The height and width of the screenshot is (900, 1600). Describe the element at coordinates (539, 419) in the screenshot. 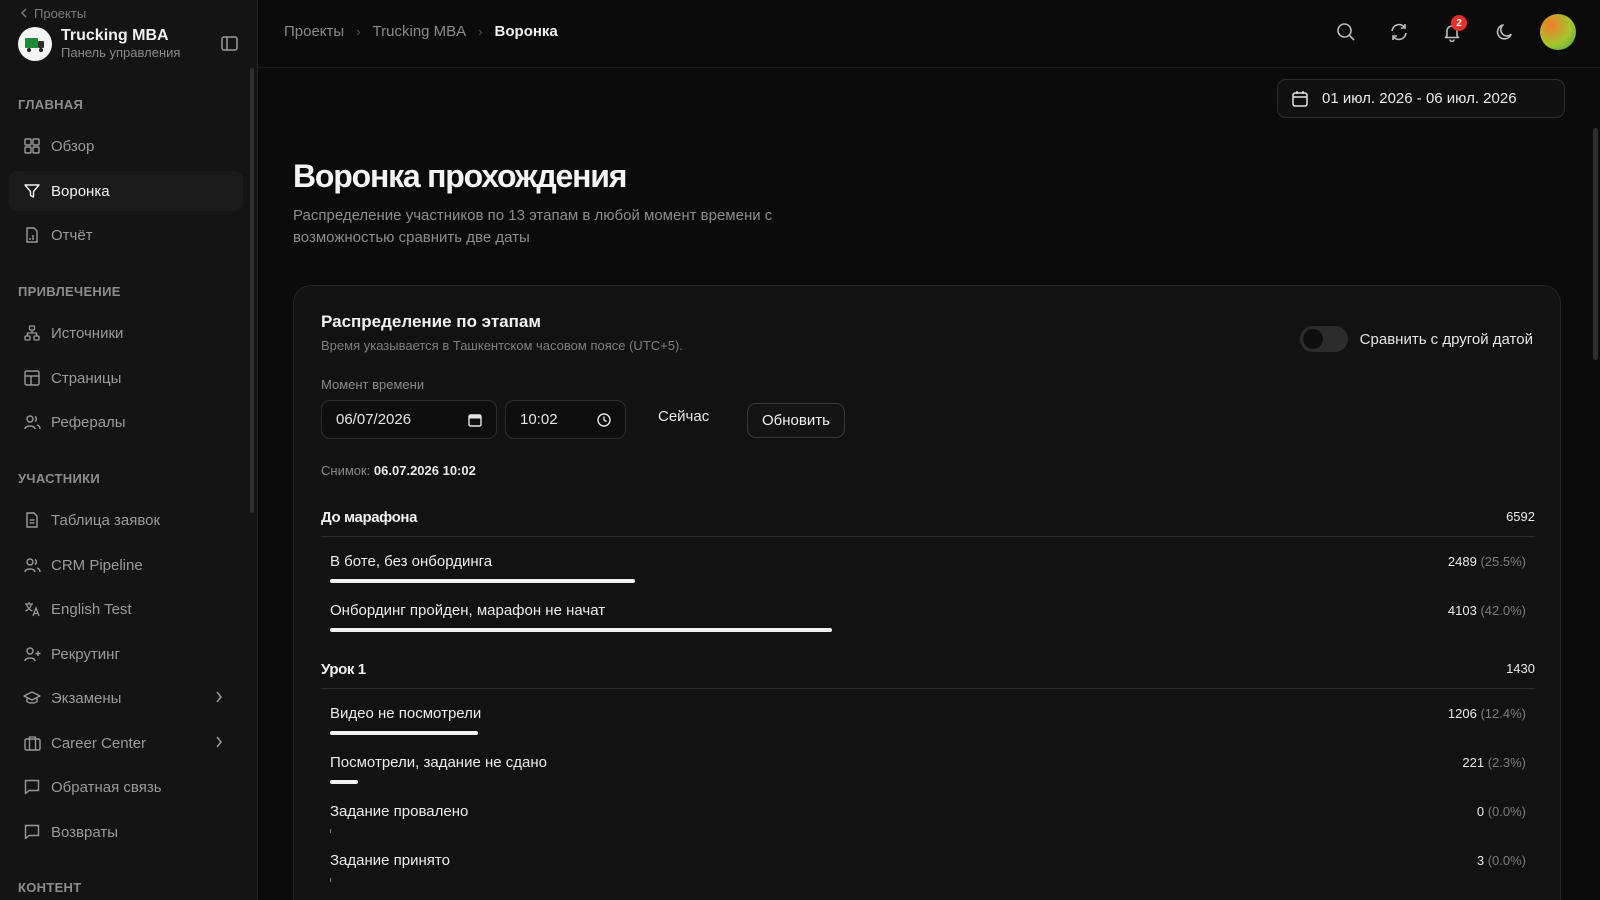

I see `time-input-value: 10:02` at that location.